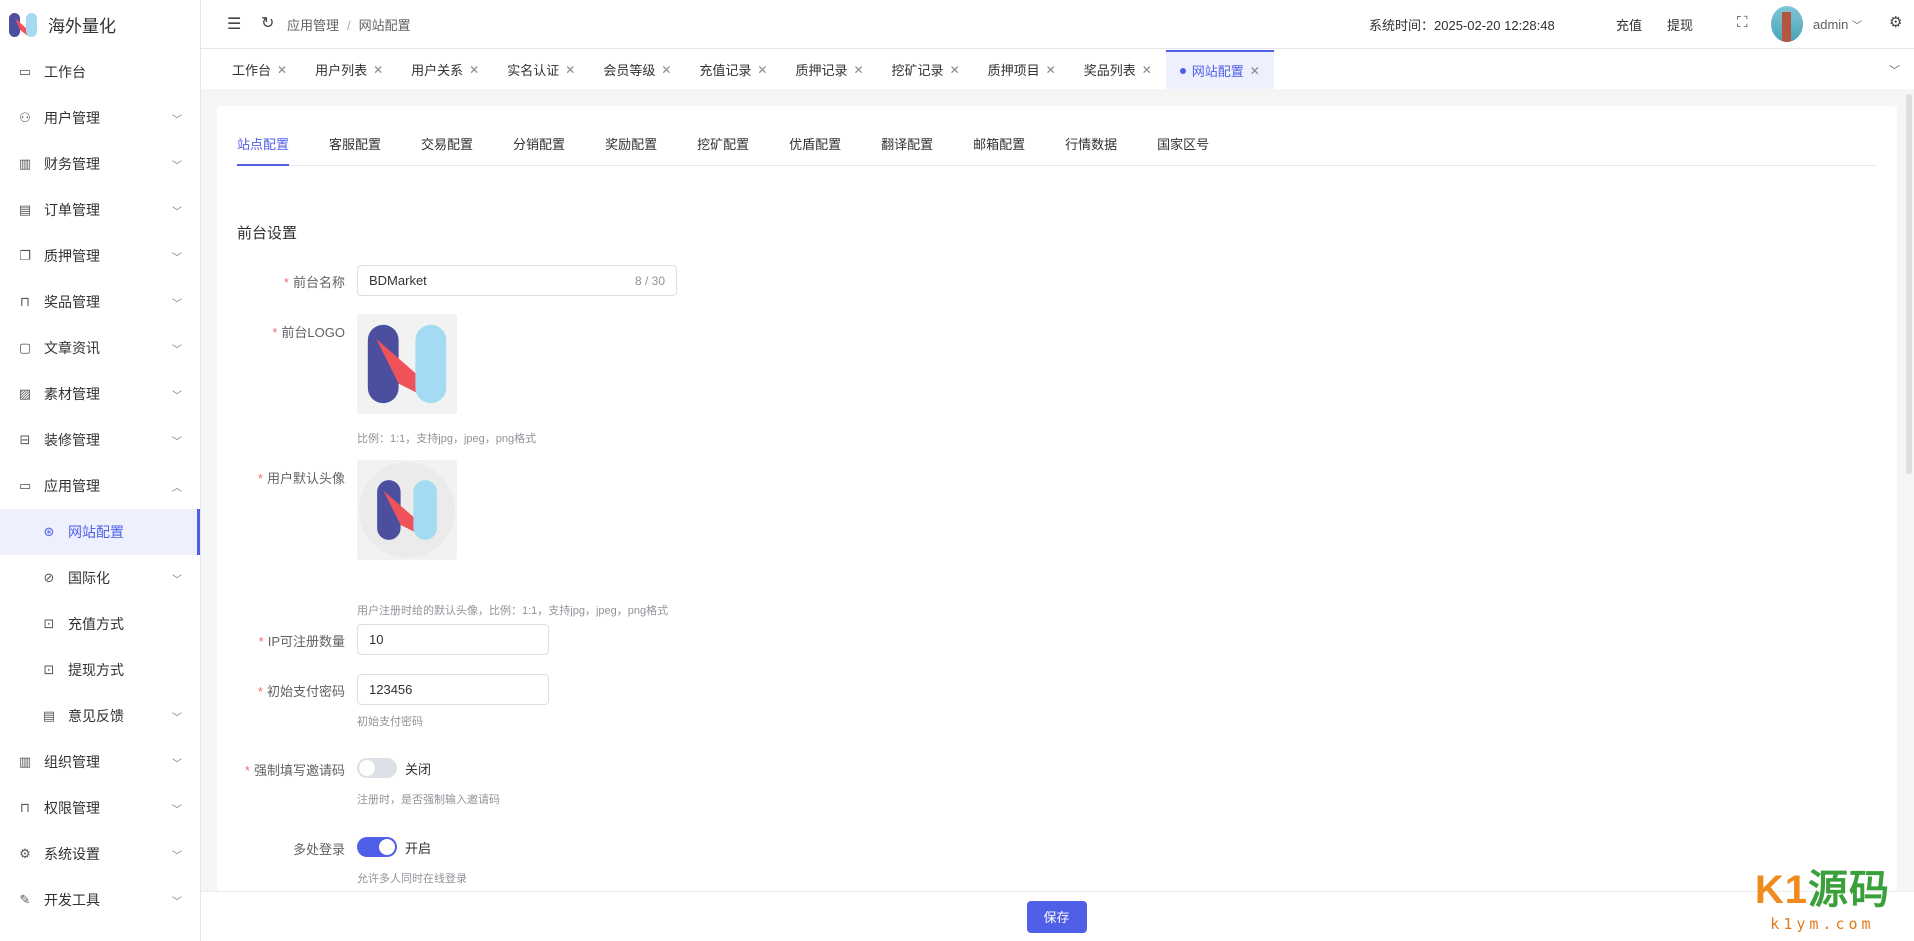  What do you see at coordinates (72, 808) in the screenshot?
I see `sidebar-item-label: 权限管理` at bounding box center [72, 808].